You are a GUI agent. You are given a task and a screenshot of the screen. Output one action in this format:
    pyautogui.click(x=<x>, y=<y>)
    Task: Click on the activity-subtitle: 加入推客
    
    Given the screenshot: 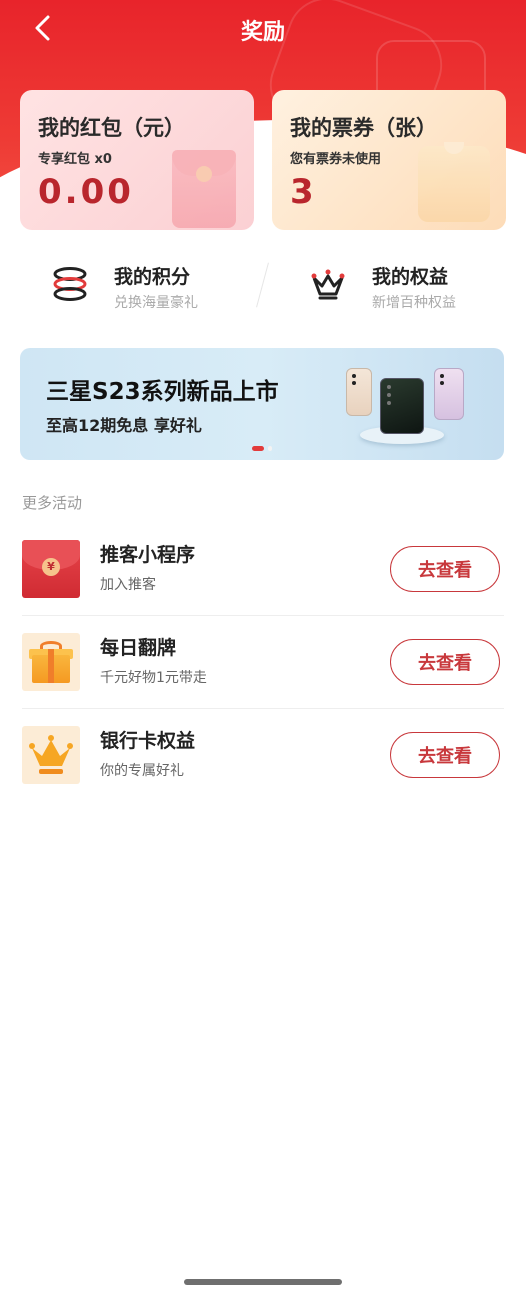 What is the action you would take?
    pyautogui.click(x=128, y=585)
    